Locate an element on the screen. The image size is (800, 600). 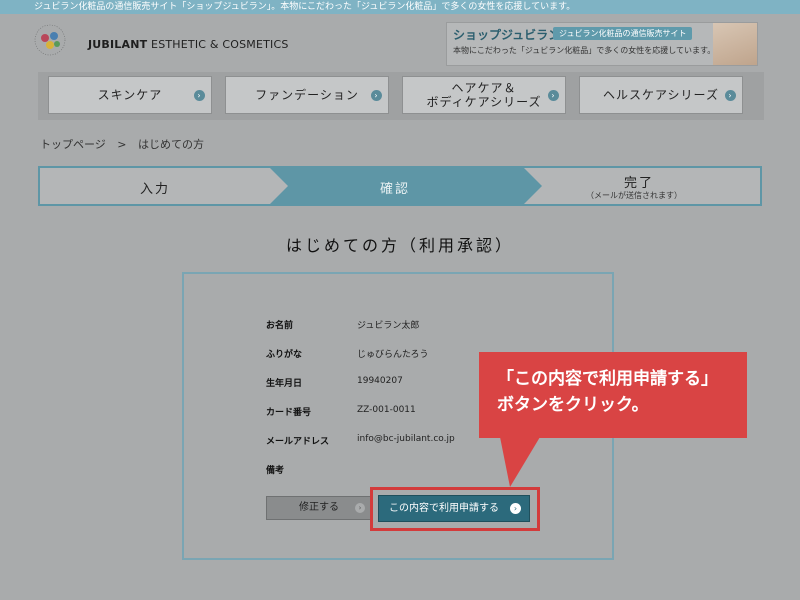
callout-line-1: 「この内容で利用申請する」 is located at coordinates (607, 379).